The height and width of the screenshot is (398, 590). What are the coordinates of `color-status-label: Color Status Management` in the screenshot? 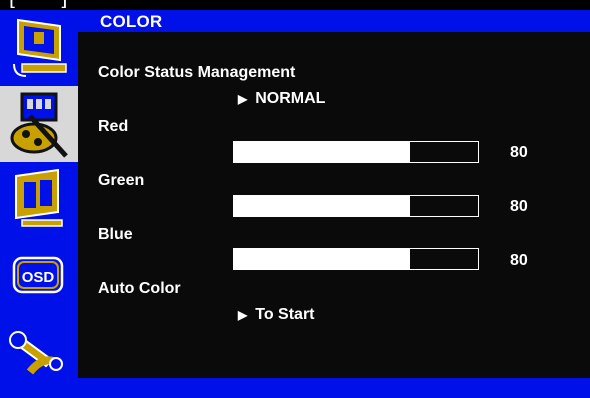 It's located at (197, 72).